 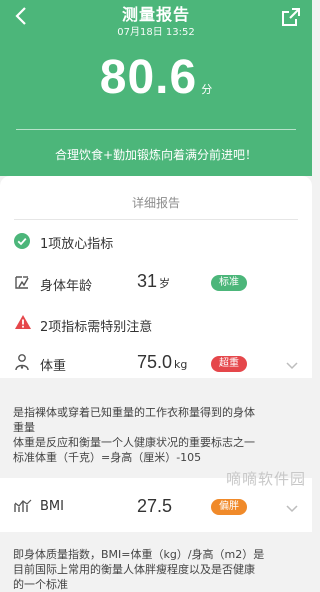 What do you see at coordinates (229, 507) in the screenshot?
I see `status-badge-chubby: 偏胖` at bounding box center [229, 507].